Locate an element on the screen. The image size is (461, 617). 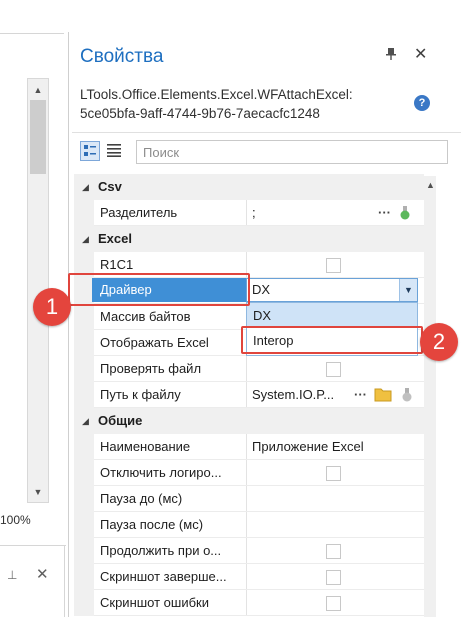
property-value: Приложение Excel is located at coordinates (335, 447).